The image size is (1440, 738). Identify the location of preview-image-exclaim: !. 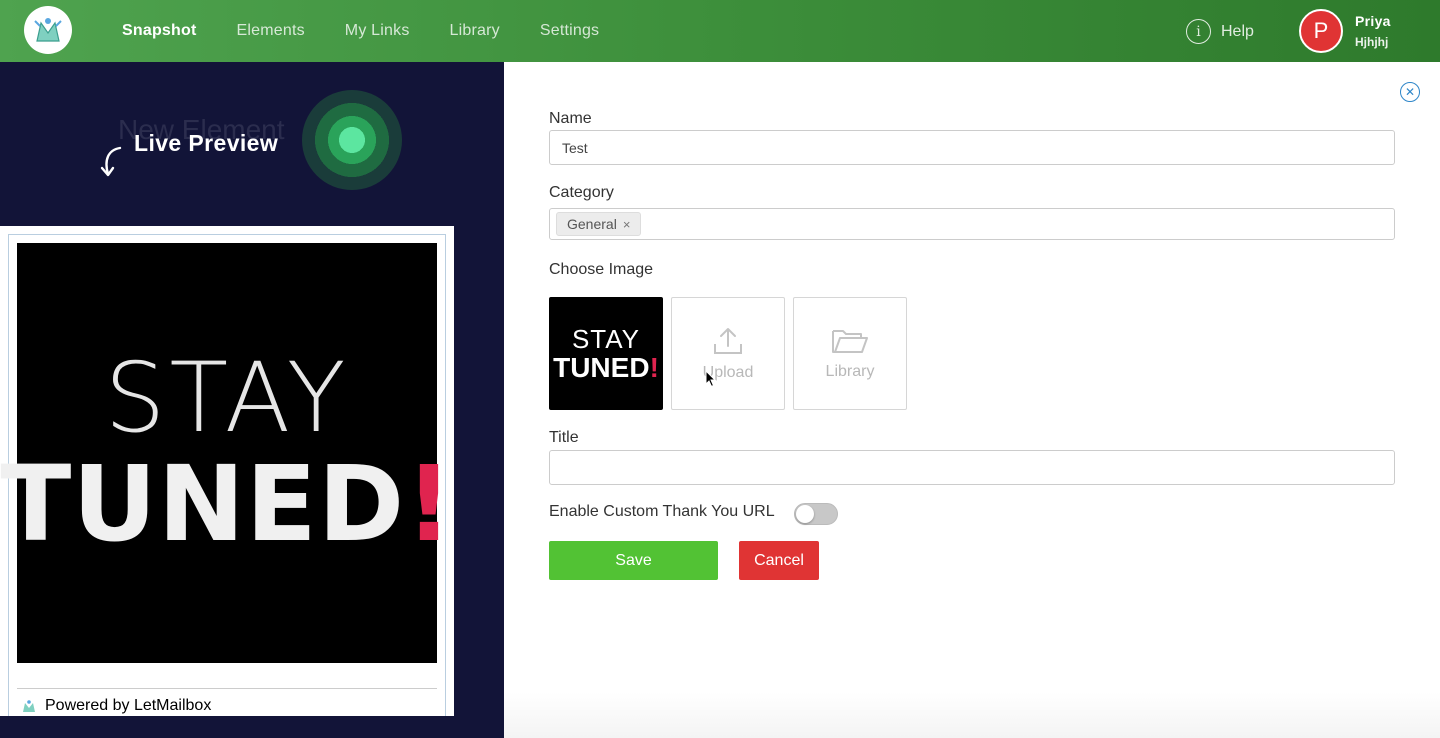
(429, 504).